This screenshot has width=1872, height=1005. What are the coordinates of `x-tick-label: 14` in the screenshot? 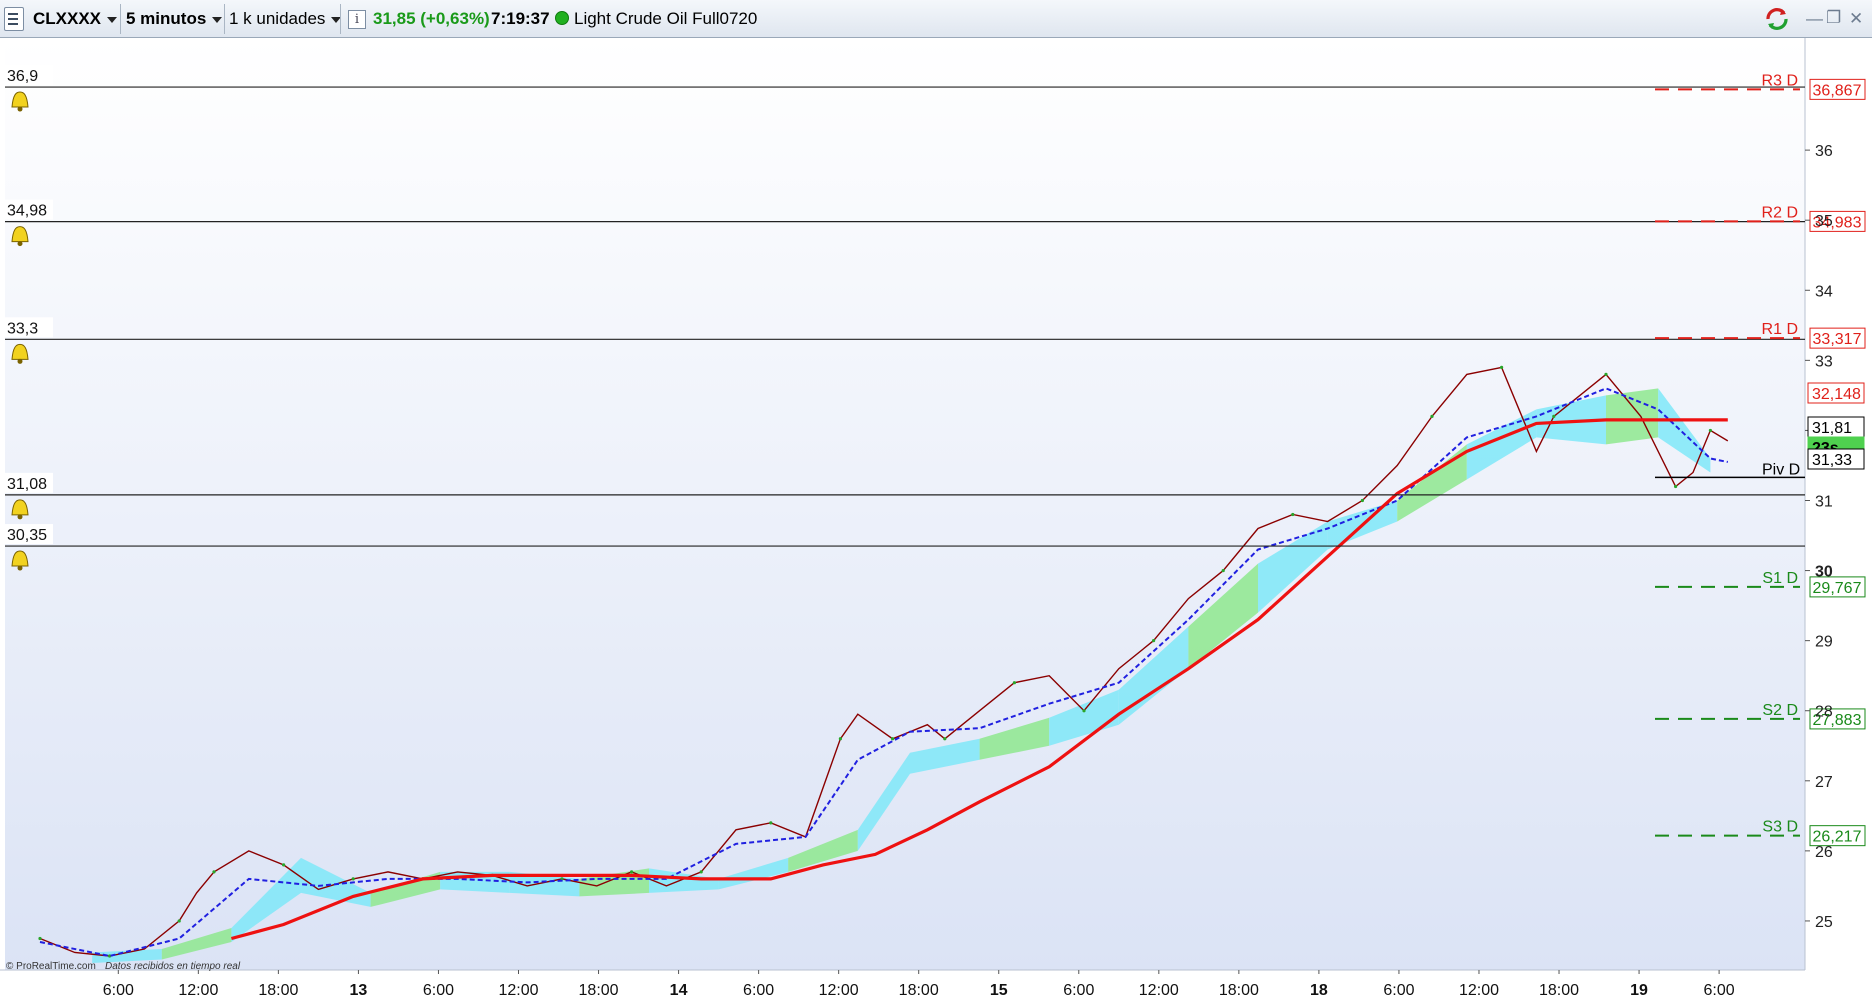 It's located at (679, 990).